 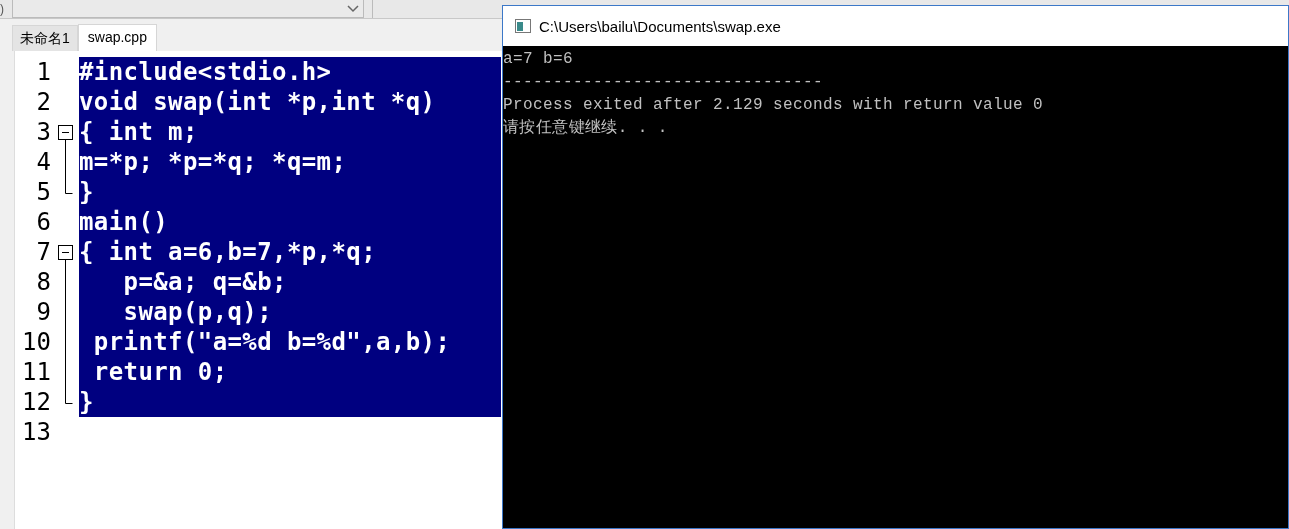 I want to click on line-number: 12, so click(x=36, y=402).